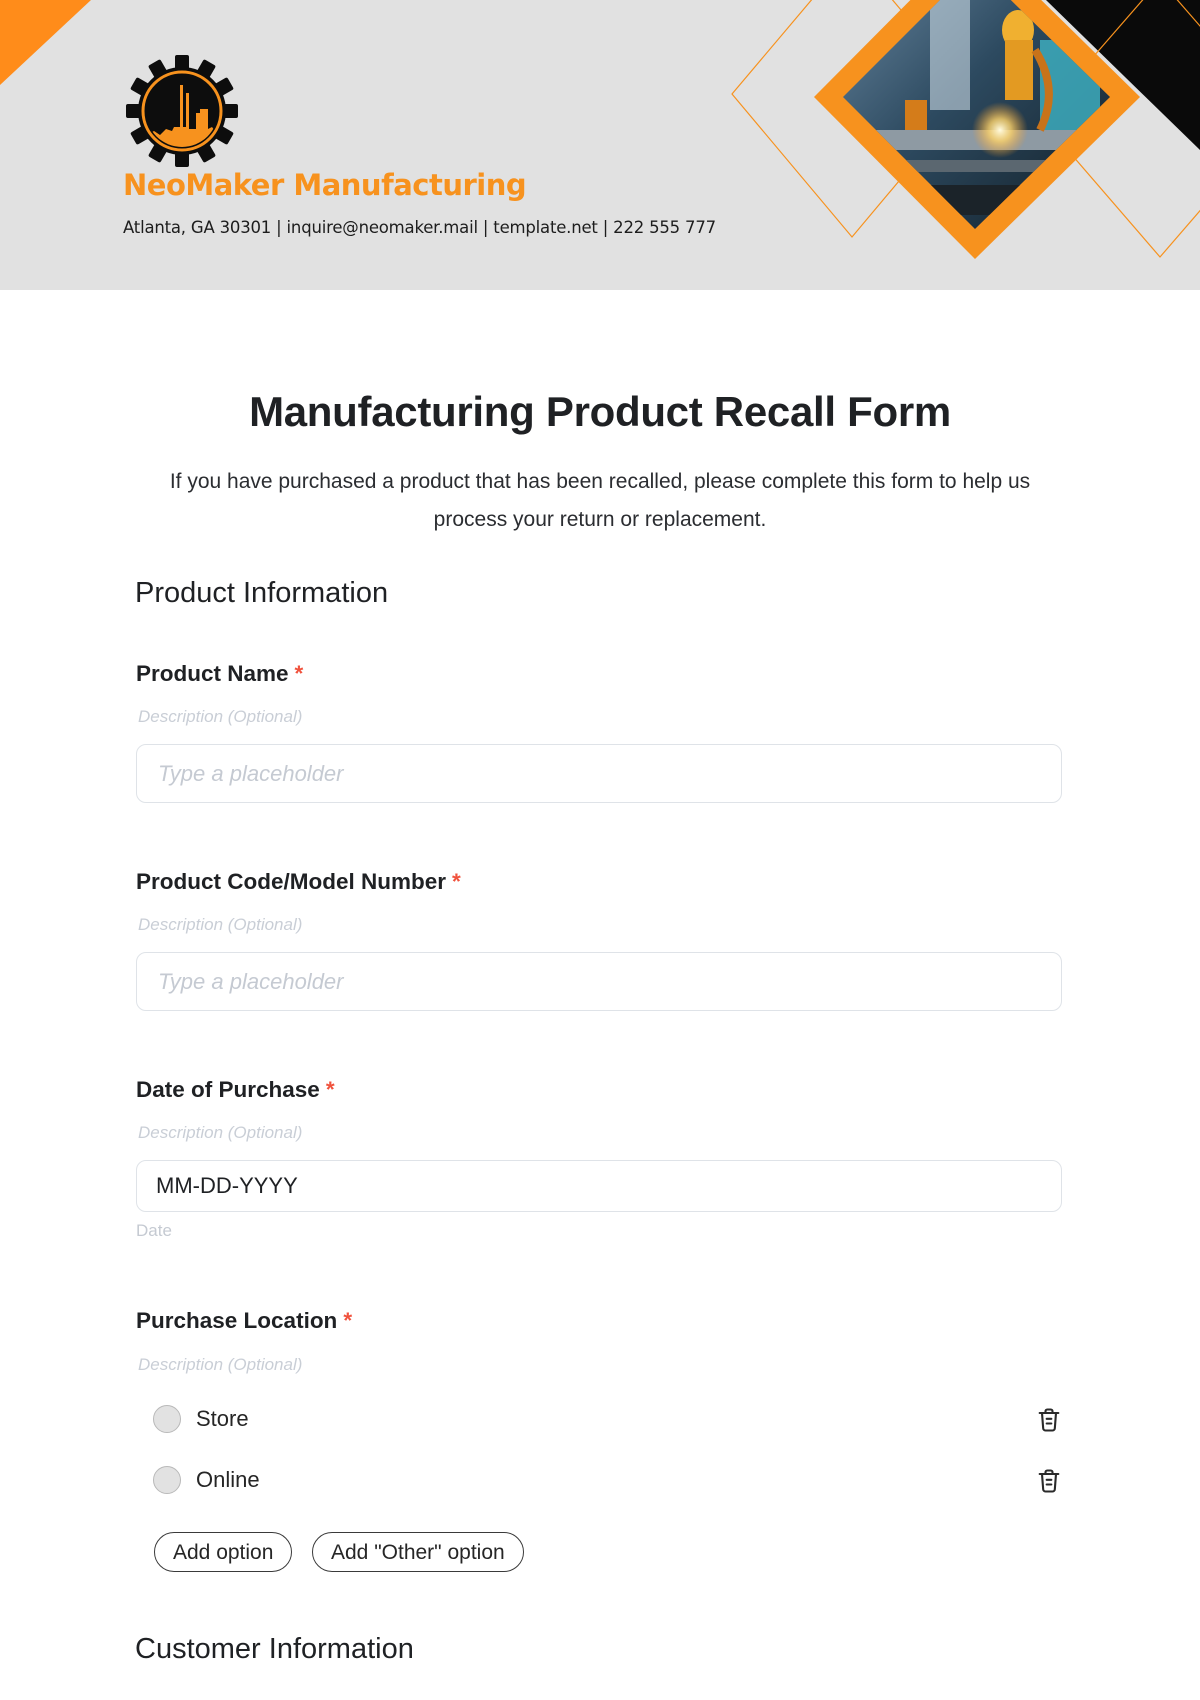 Image resolution: width=1200 pixels, height=1700 pixels. I want to click on radio-option-label: Store, so click(222, 1419).